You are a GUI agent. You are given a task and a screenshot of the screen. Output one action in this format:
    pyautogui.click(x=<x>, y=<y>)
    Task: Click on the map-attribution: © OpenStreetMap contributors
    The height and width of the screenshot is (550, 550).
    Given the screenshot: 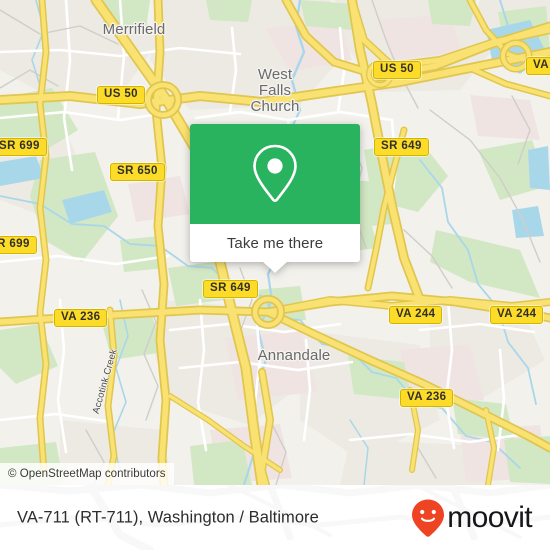 What is the action you would take?
    pyautogui.click(x=87, y=474)
    